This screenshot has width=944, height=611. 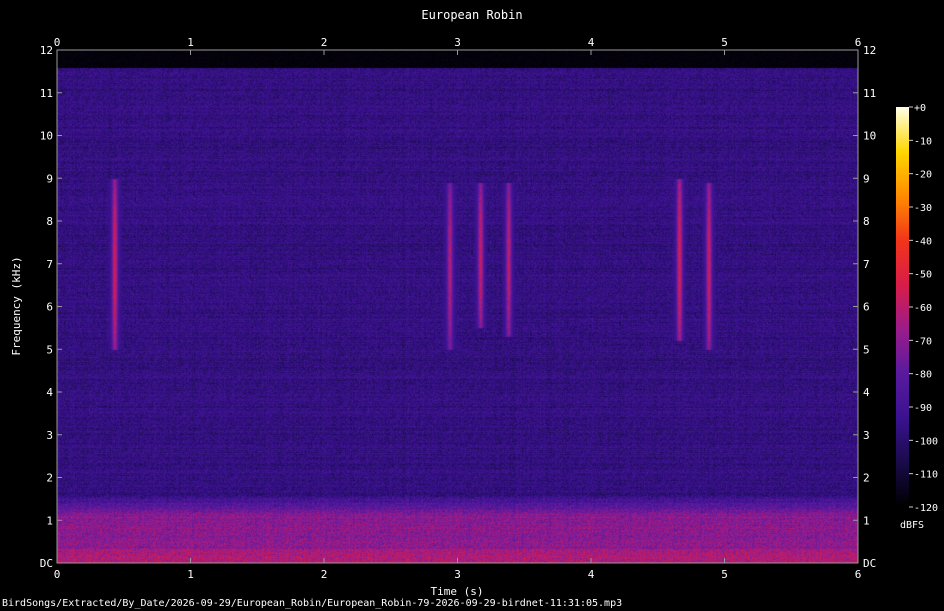 I want to click on y-tick-label-left: 11, so click(x=46, y=93).